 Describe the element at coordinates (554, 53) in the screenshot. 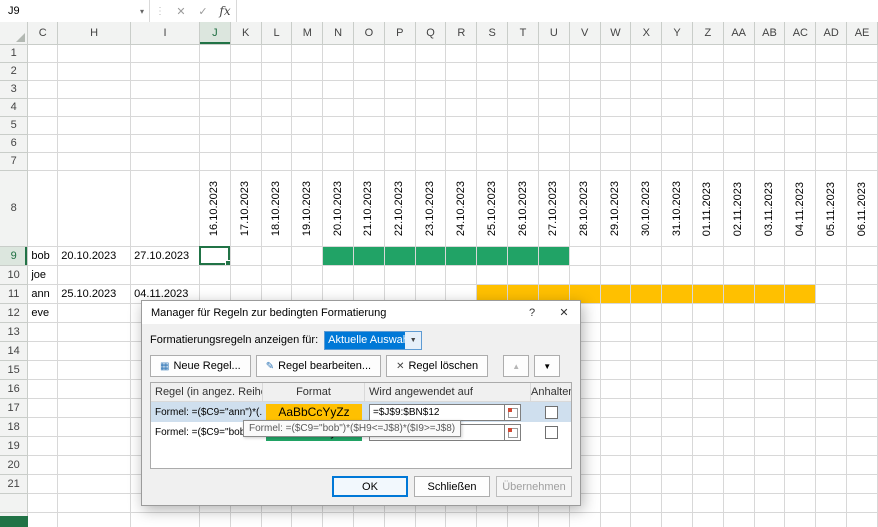

I see `cell-U1` at that location.